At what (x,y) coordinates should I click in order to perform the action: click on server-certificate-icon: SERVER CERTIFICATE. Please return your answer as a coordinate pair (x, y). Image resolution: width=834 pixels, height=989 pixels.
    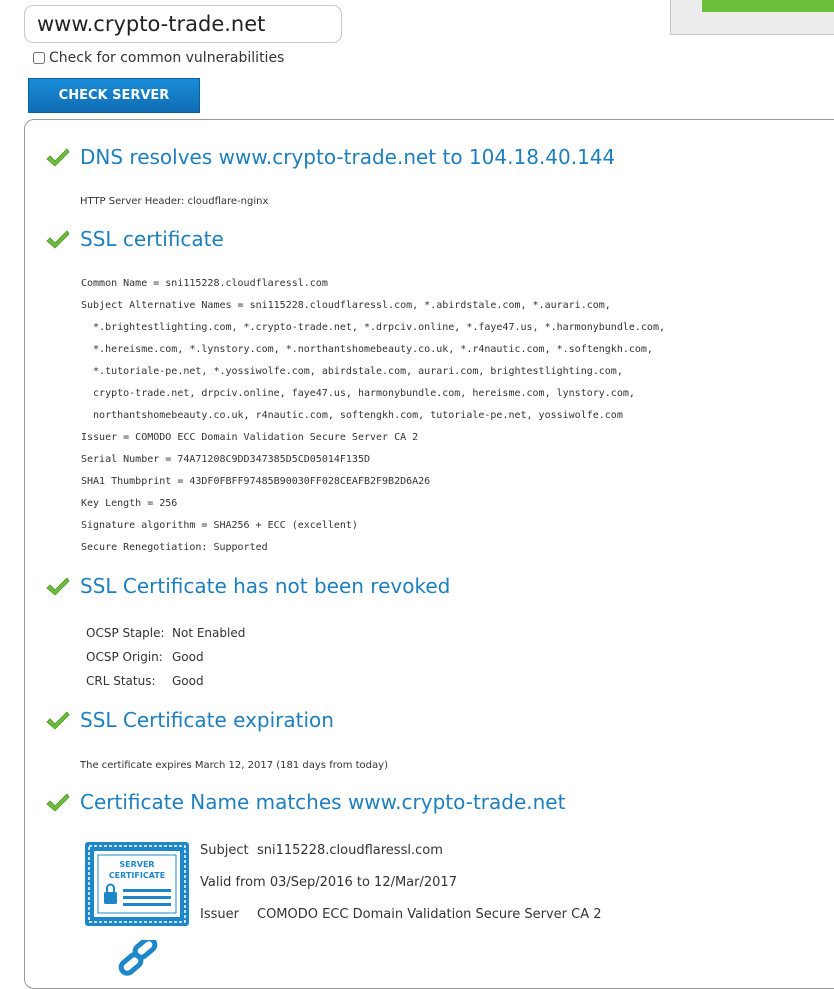
    Looking at the image, I should click on (137, 884).